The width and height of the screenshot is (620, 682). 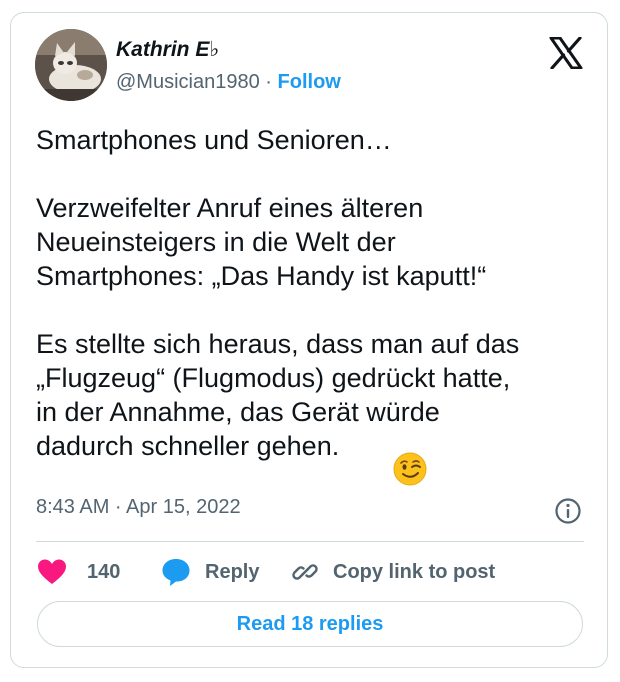 I want to click on speech-bubble-icon, so click(x=176, y=572).